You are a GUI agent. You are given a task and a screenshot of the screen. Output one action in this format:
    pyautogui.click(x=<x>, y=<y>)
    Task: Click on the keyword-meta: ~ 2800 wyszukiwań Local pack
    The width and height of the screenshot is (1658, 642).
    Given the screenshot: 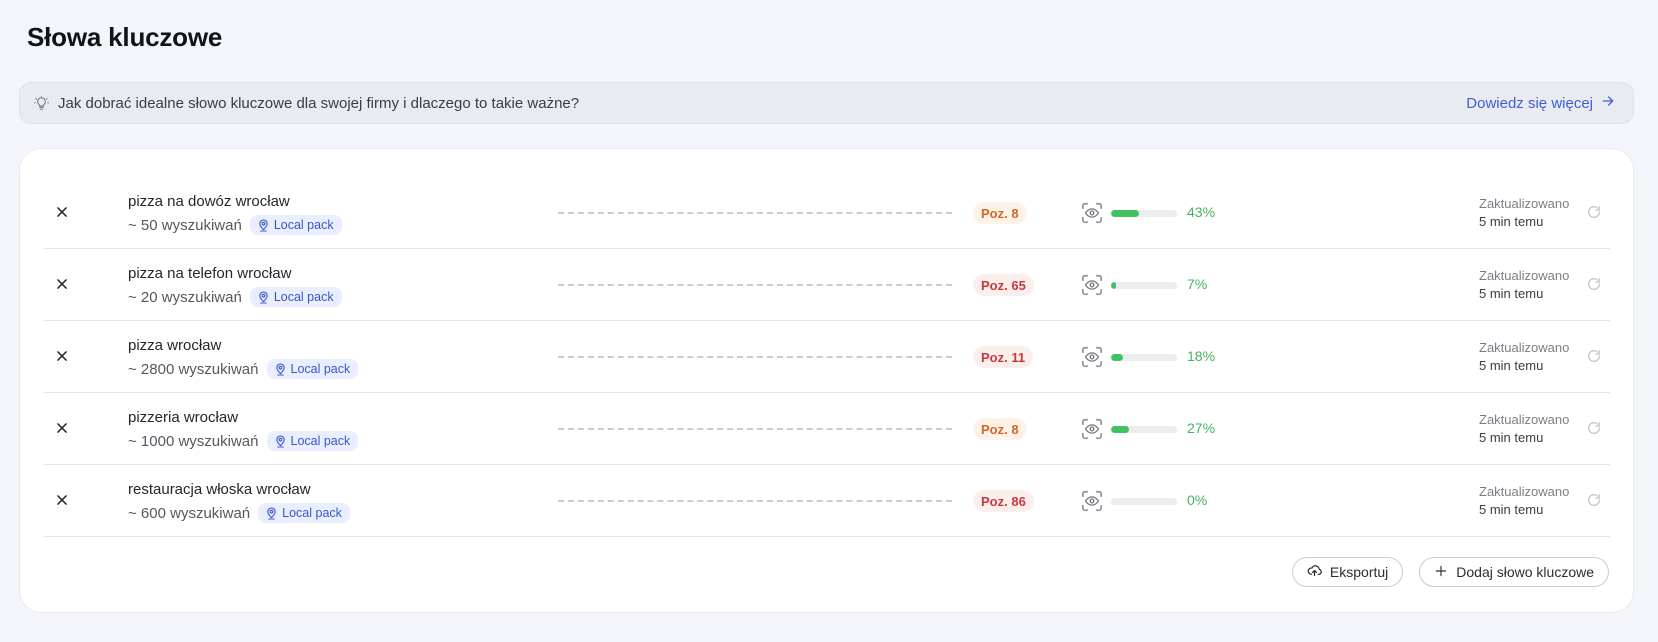 What is the action you would take?
    pyautogui.click(x=243, y=369)
    